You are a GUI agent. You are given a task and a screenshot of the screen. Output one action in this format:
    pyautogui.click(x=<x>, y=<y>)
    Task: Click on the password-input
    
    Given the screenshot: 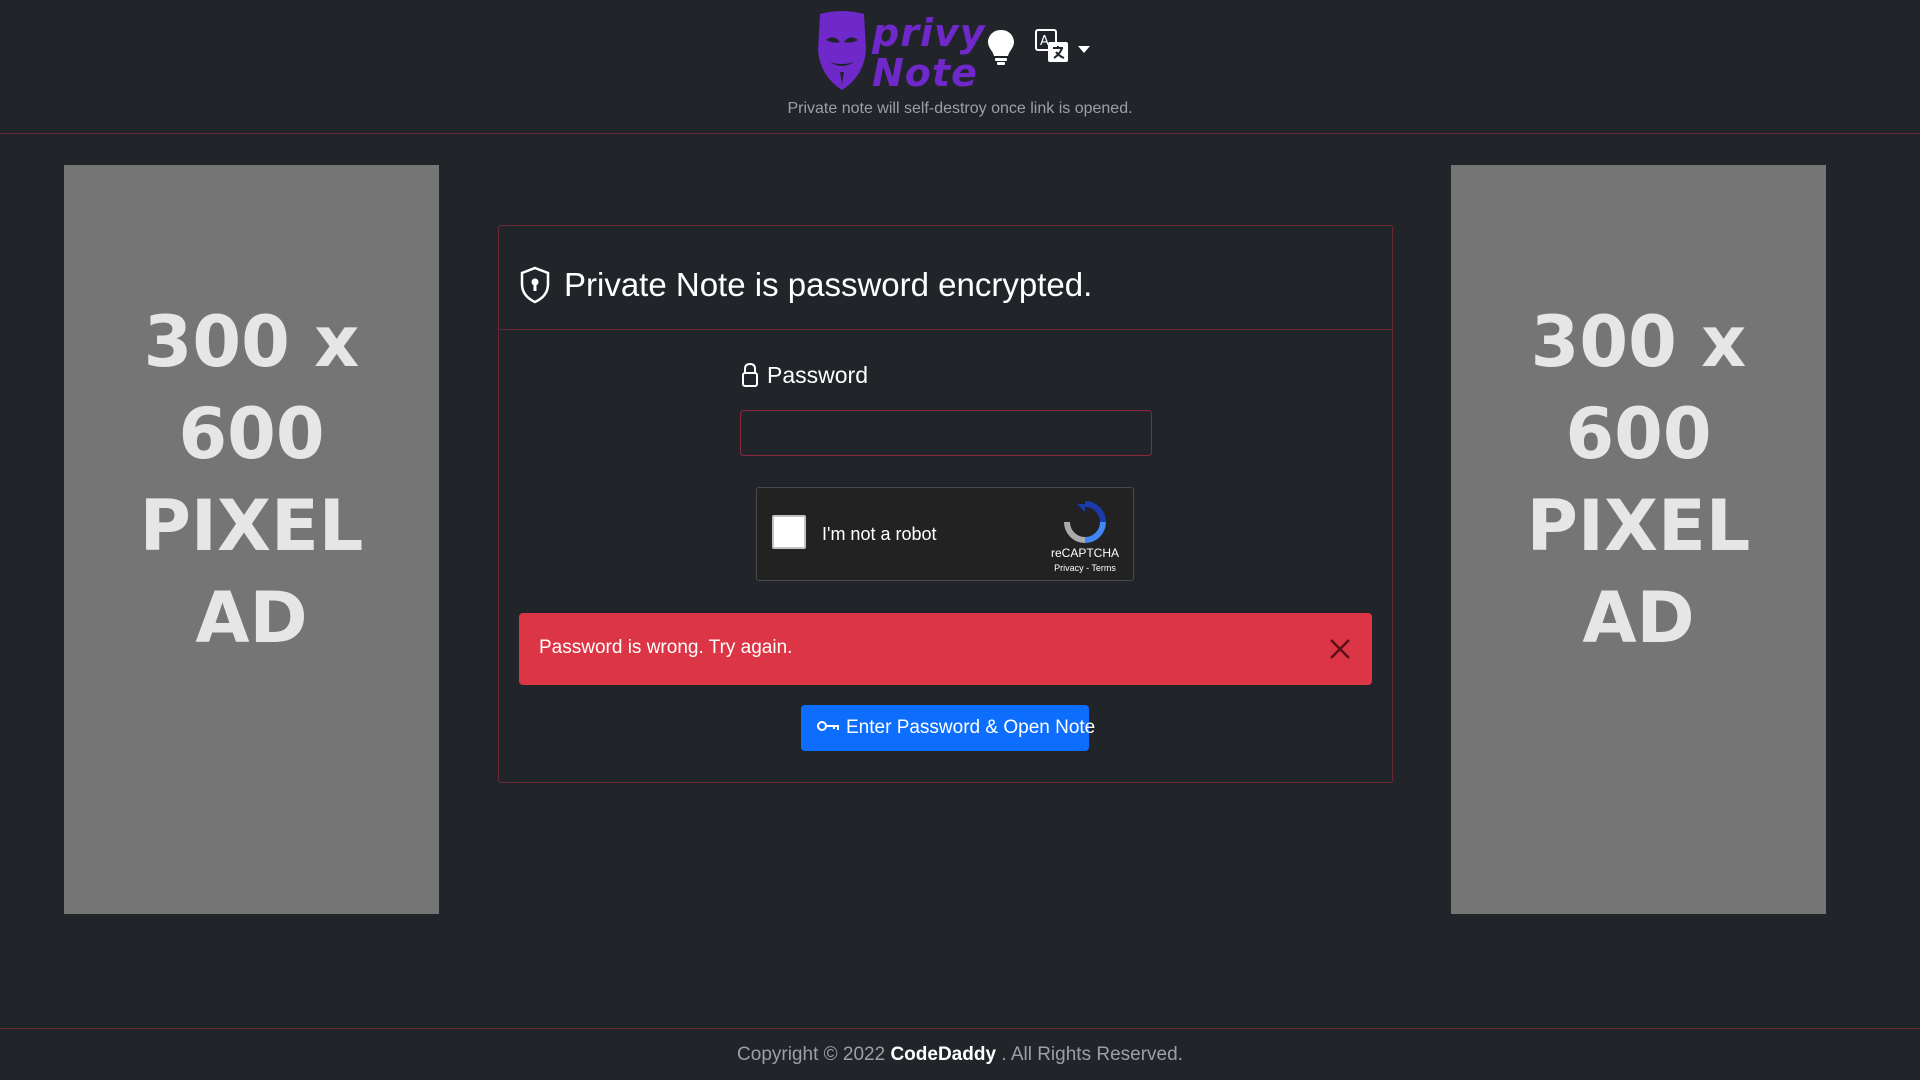 What is the action you would take?
    pyautogui.click(x=946, y=433)
    